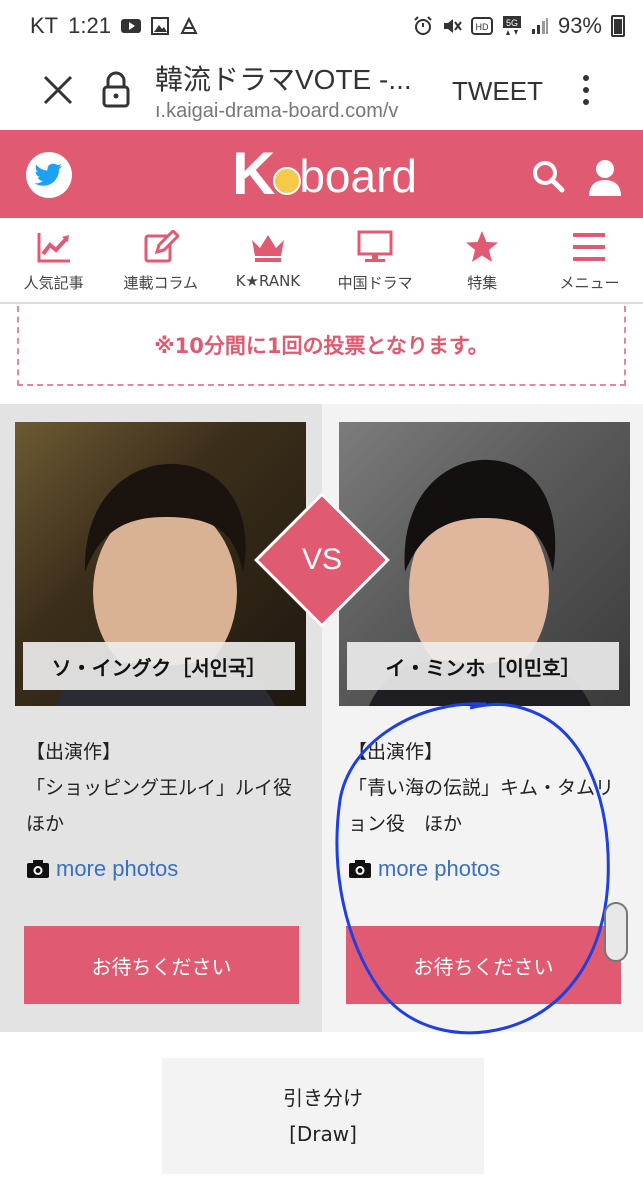  Describe the element at coordinates (616, 932) in the screenshot. I see `fast-scroll-handle` at that location.